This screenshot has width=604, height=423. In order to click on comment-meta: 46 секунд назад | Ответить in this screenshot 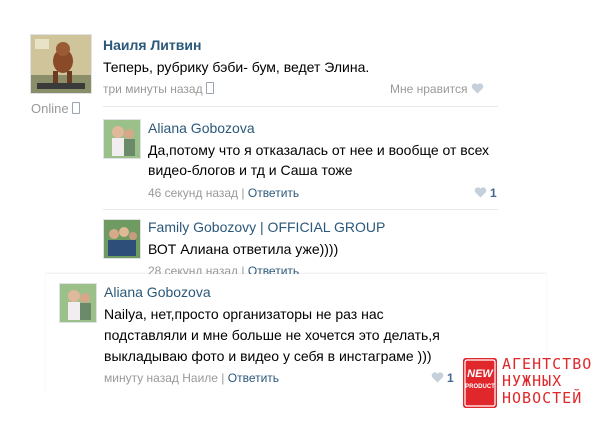, I will do `click(223, 193)`.